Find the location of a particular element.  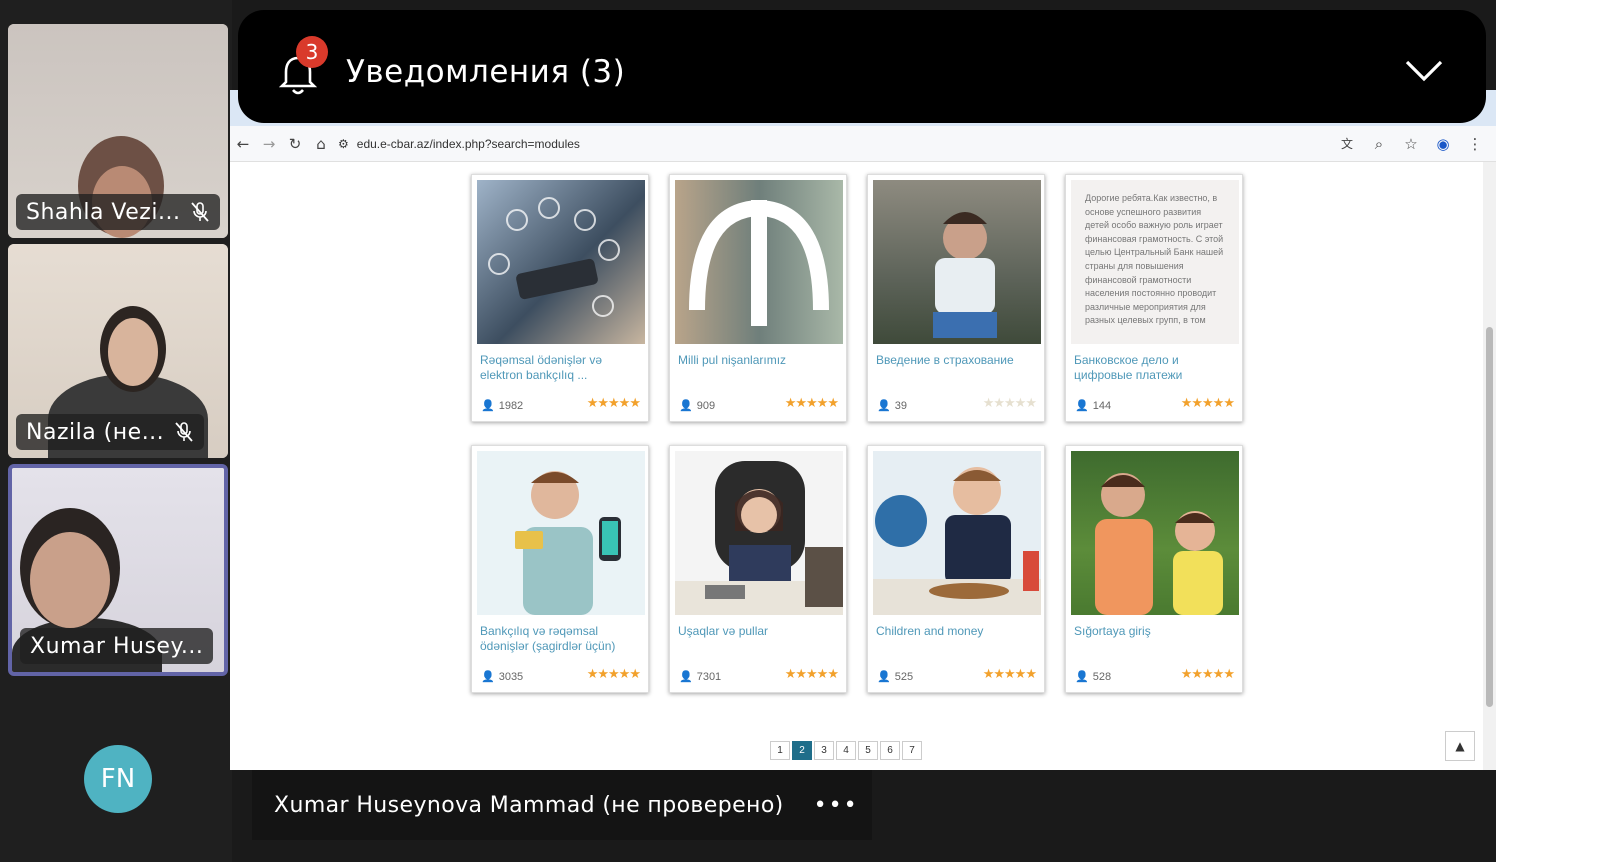

page-link: 1 is located at coordinates (780, 750).